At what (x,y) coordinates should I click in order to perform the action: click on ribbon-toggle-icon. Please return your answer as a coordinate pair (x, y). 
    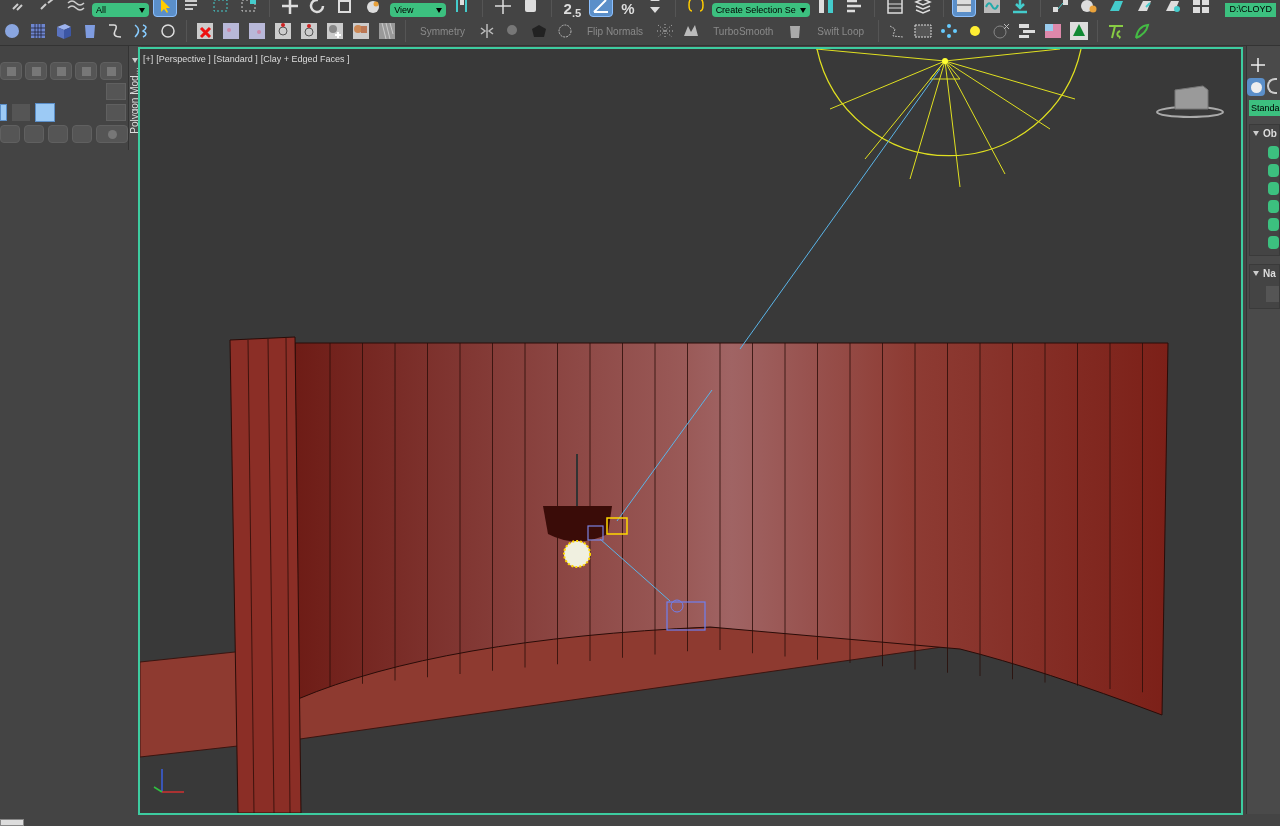
    Looking at the image, I should click on (964, 8).